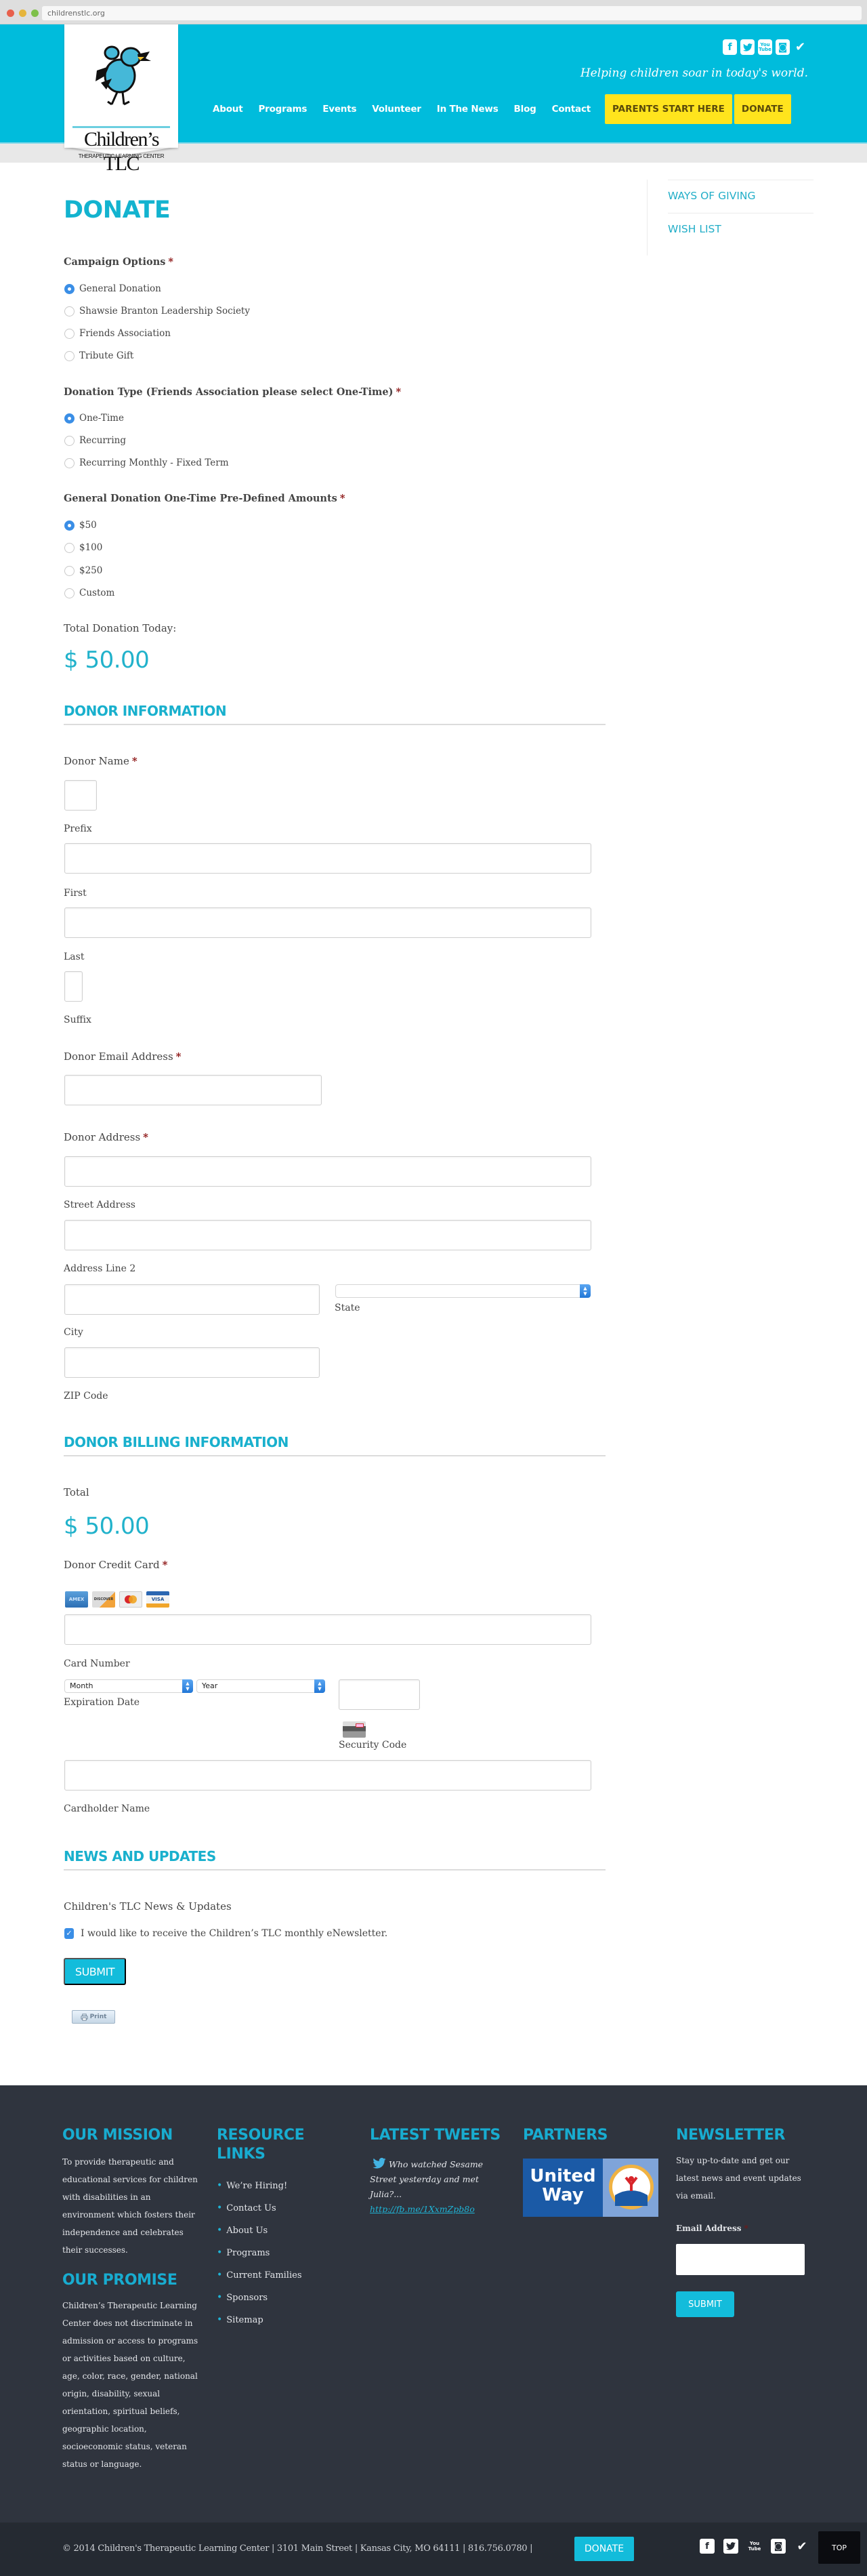  What do you see at coordinates (281, 2320) in the screenshot?
I see `footer-link-sitemap: Sitemap` at bounding box center [281, 2320].